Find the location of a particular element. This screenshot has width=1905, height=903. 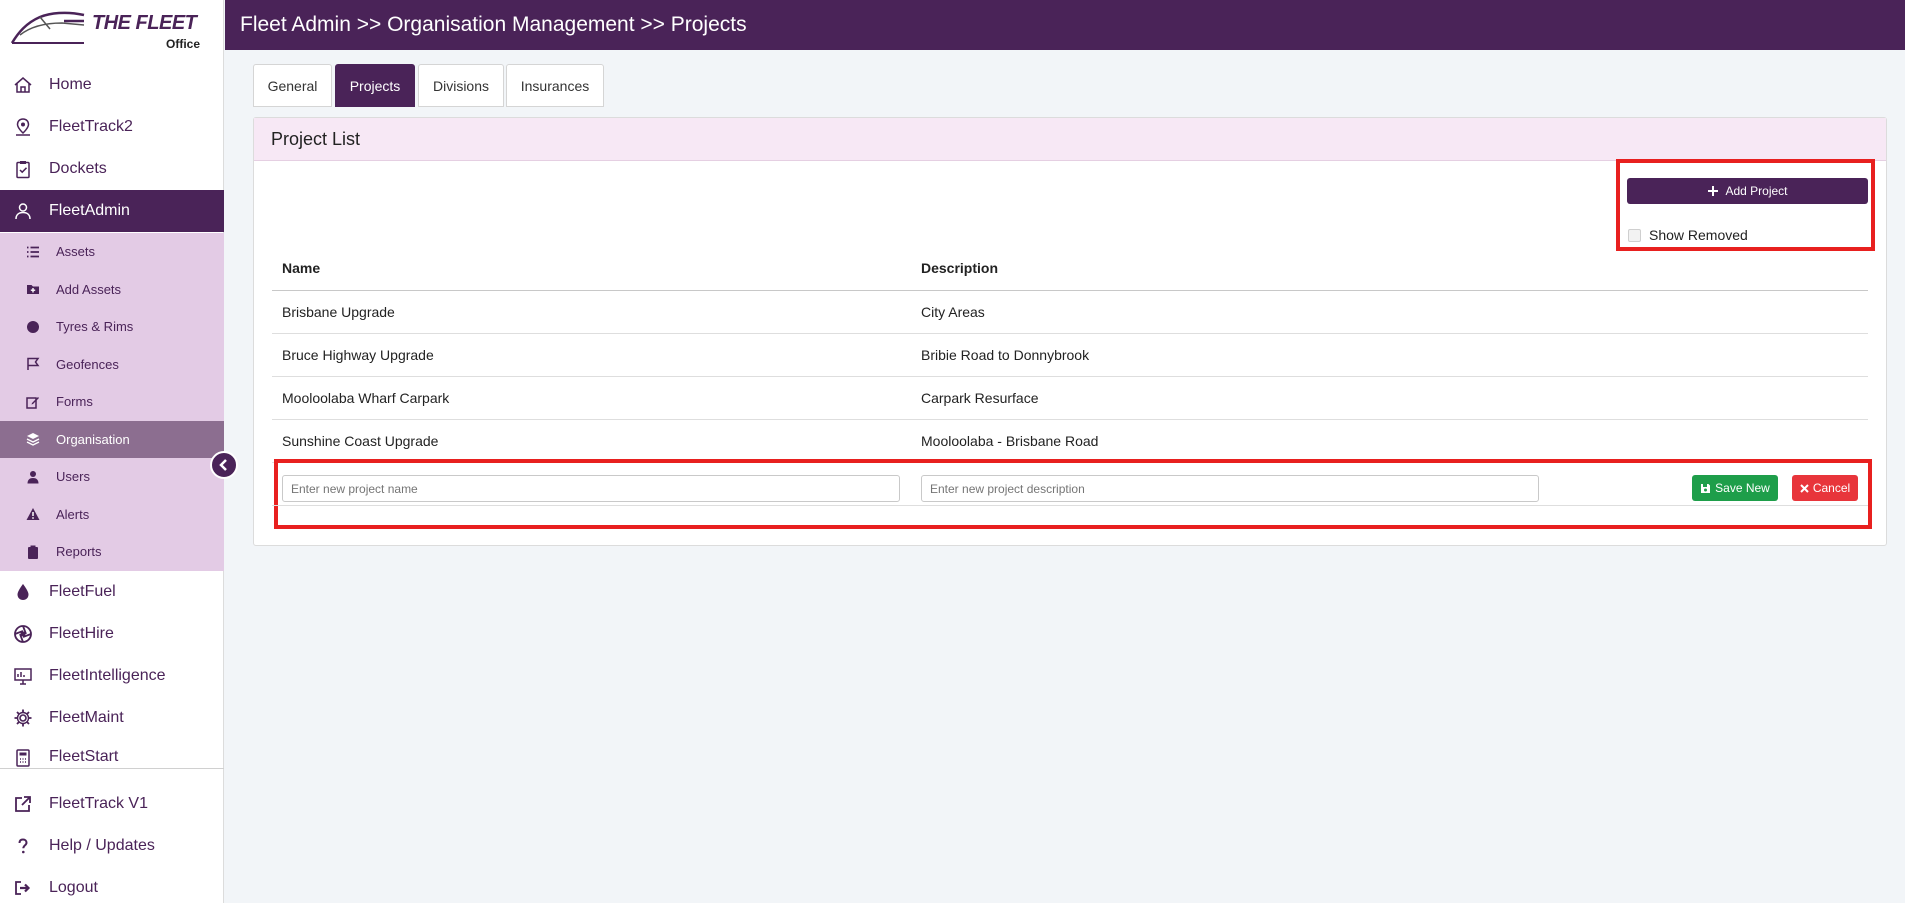

row-name-cell: Sunshine Coast Upgrade is located at coordinates (360, 441).